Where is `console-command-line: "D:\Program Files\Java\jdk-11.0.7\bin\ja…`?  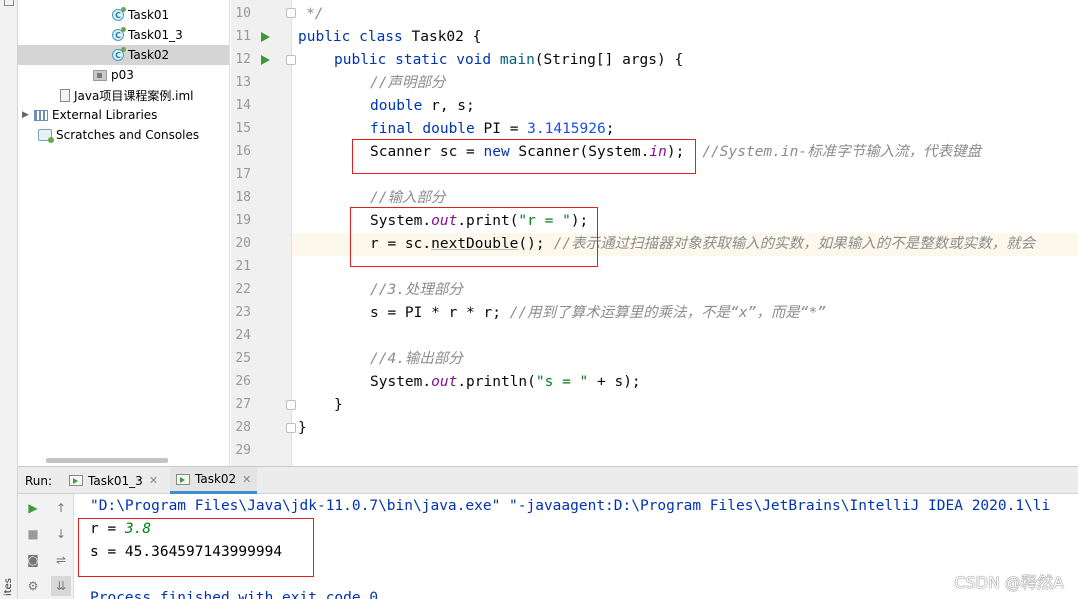 console-command-line: "D:\Program Files\Java\jdk-11.0.7\bin\ja… is located at coordinates (570, 506).